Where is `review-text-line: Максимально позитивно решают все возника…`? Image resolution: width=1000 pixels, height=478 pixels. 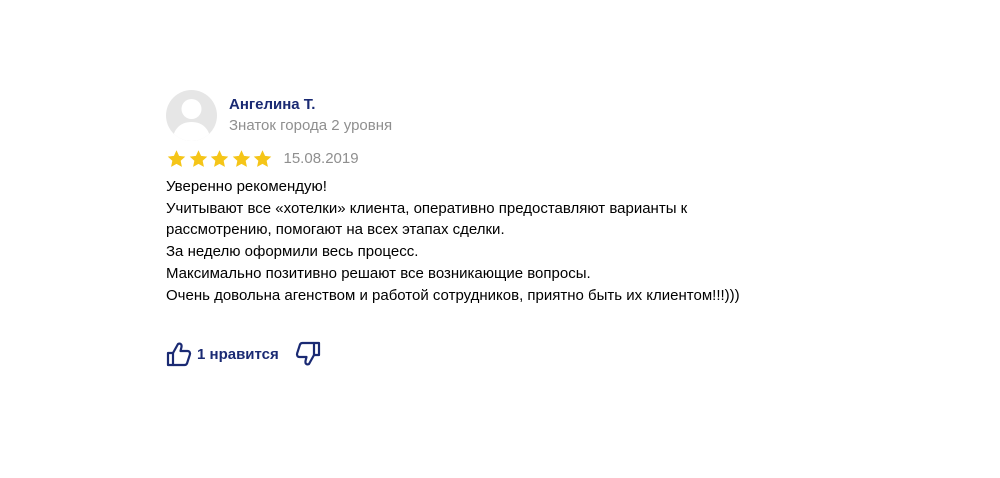 review-text-line: Максимально позитивно решают все возника… is located at coordinates (378, 273).